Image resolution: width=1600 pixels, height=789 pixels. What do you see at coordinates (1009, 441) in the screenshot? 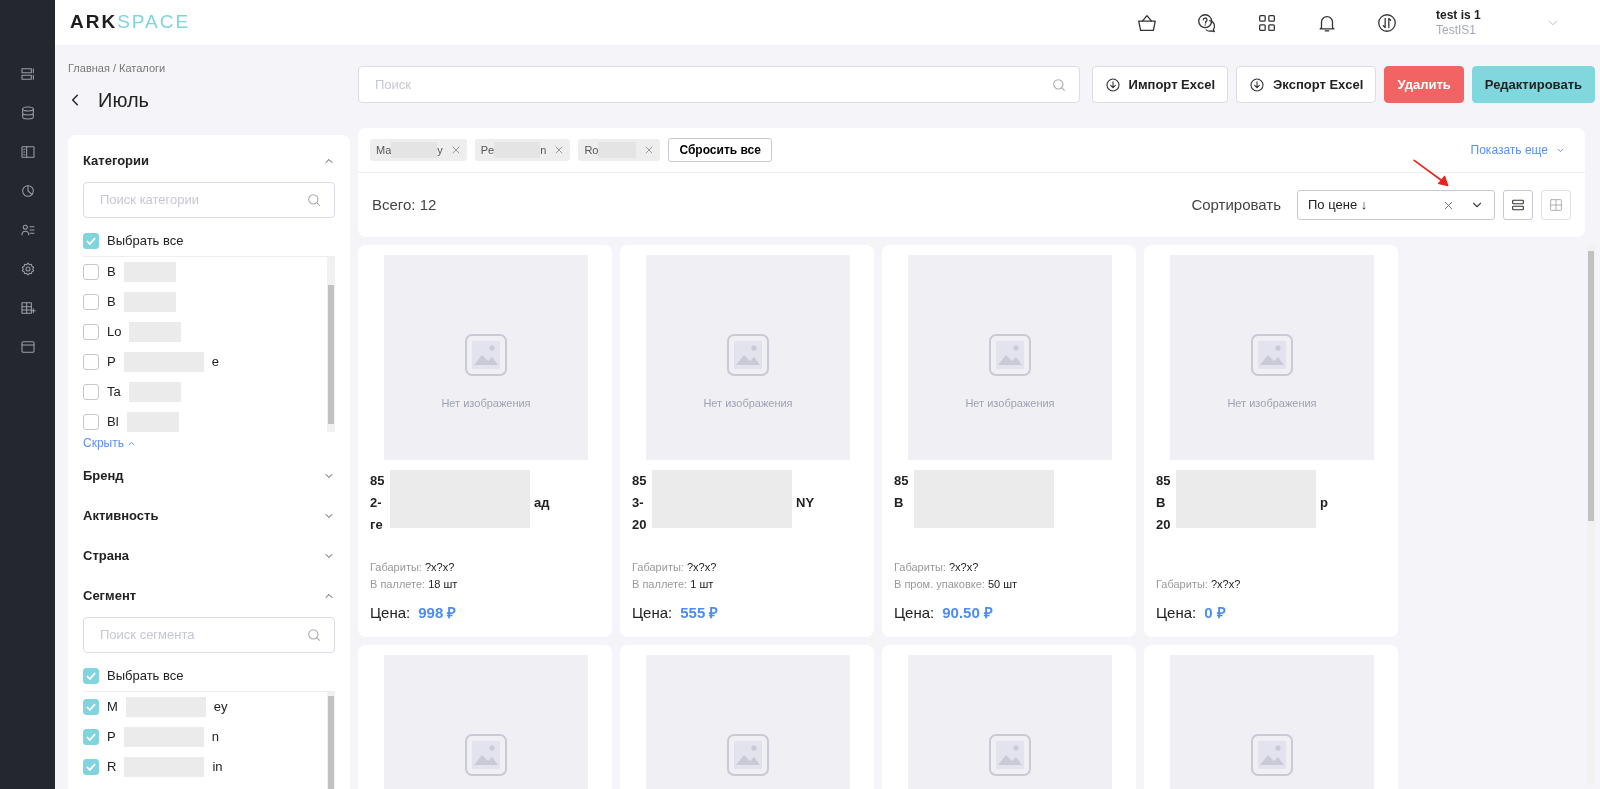
I see `product-card: Нет изображения 85 B Габариты: ?x?x? В пром. упаковке: 50 шт Цена: 90.50 ₽` at bounding box center [1009, 441].